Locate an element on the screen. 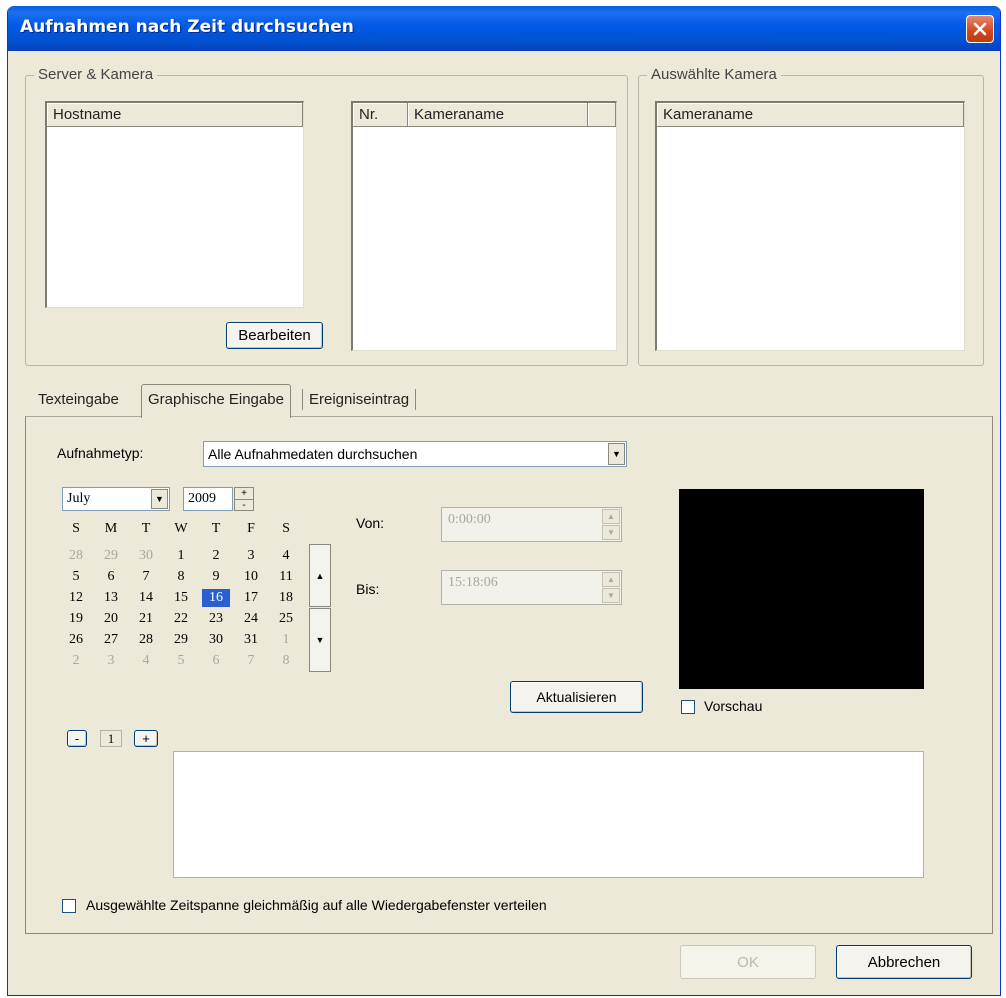  calendar-day: 10 is located at coordinates (251, 577).